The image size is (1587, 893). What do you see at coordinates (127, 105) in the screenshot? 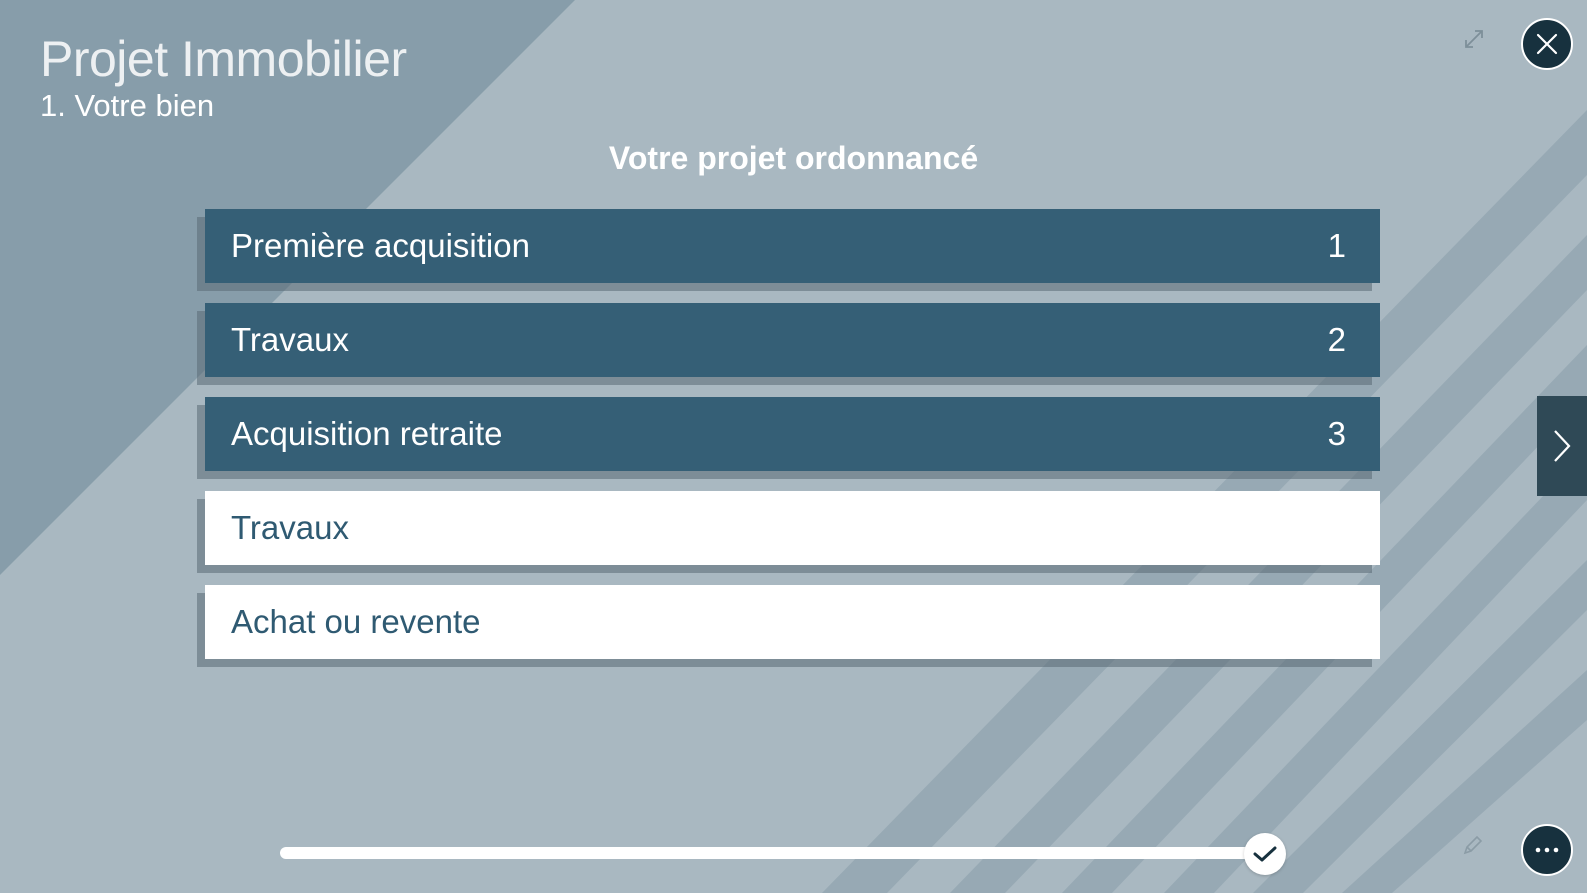
I see `app-subtitle: 1. Votre bien` at bounding box center [127, 105].